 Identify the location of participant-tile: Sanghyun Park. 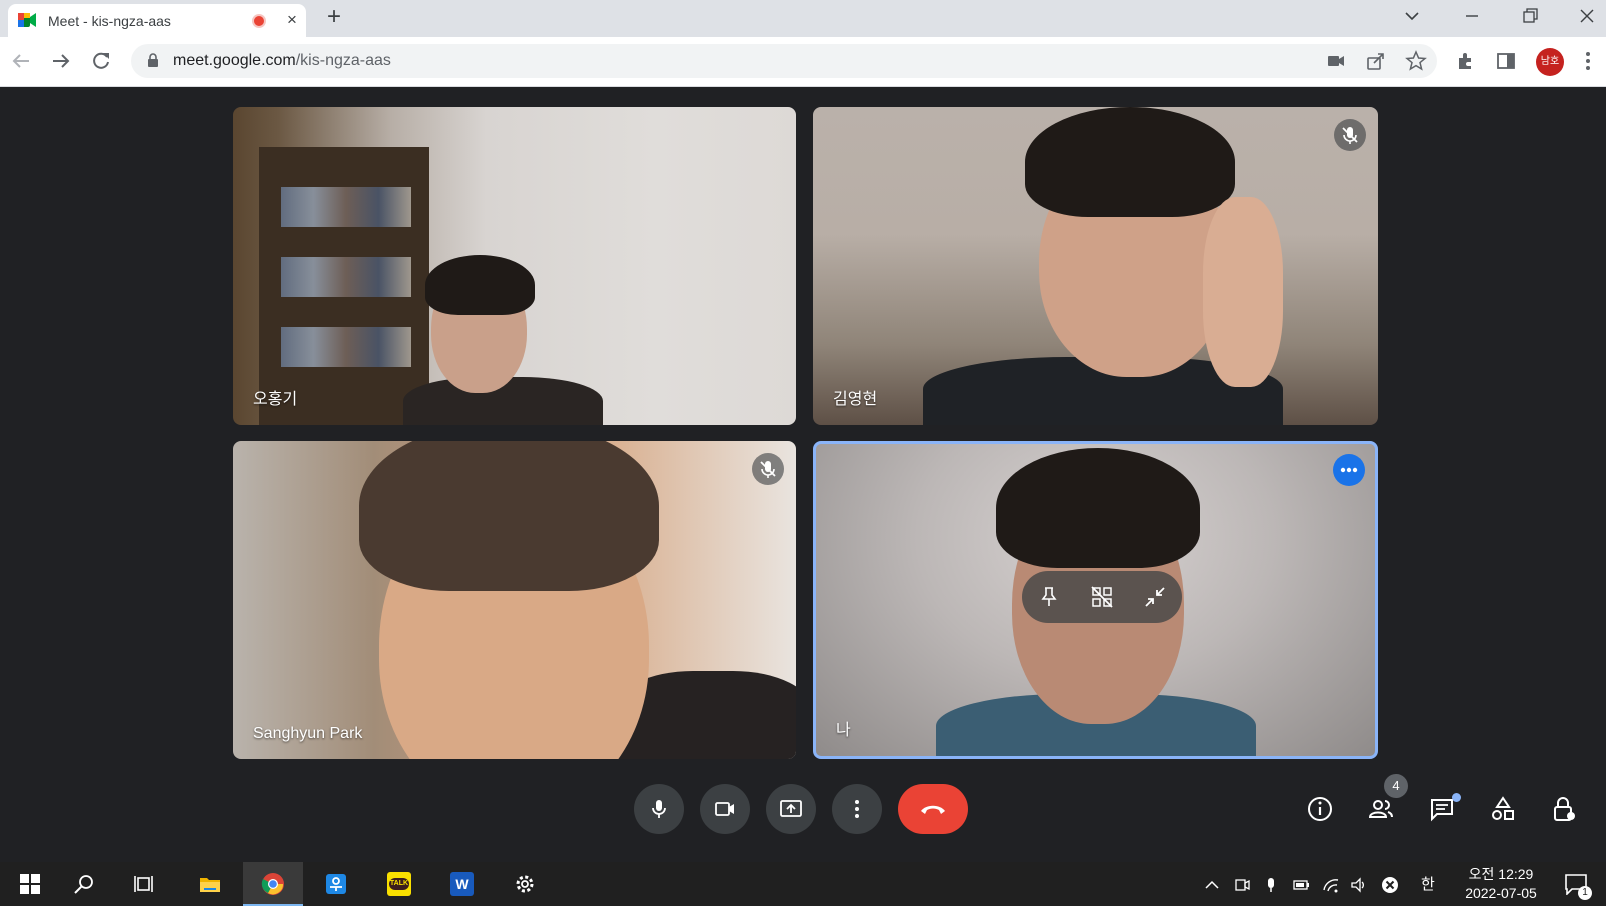
(514, 600).